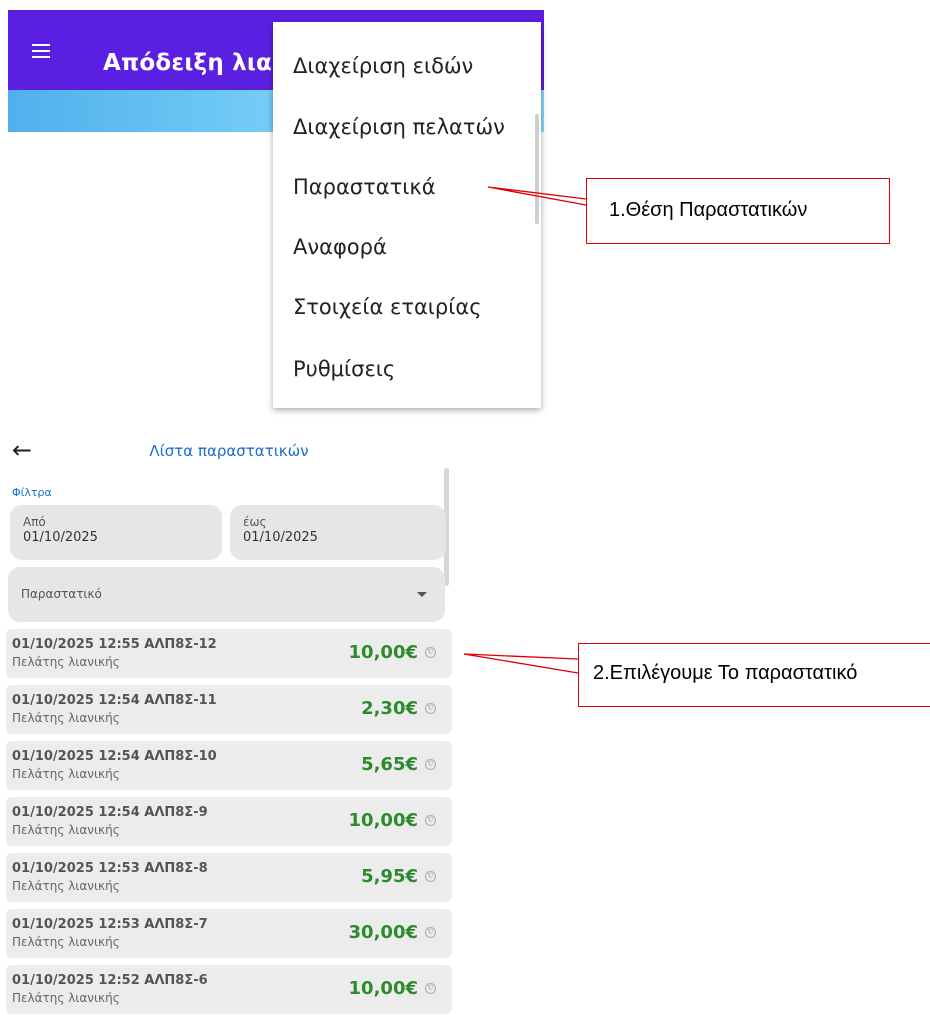 This screenshot has width=930, height=1020. I want to click on menu-scrollbar, so click(537, 169).